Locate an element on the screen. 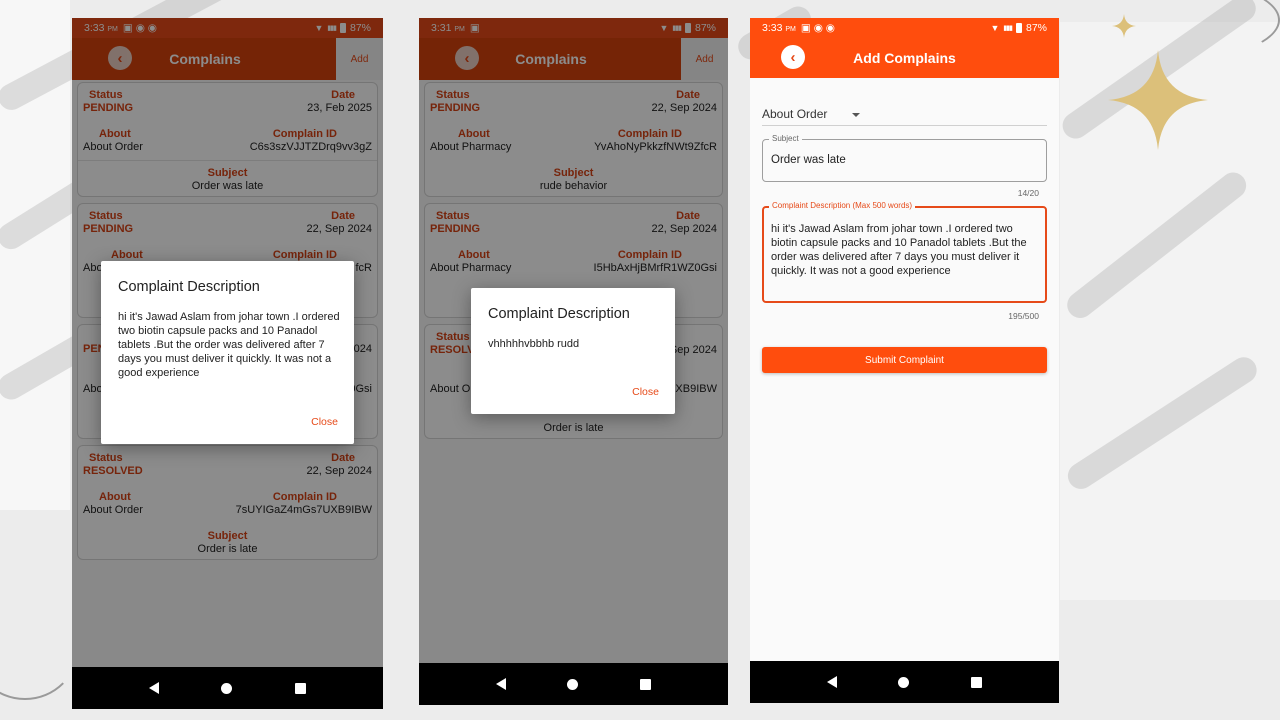 Image resolution: width=1280 pixels, height=720 pixels. category-value: About Order is located at coordinates (795, 114).